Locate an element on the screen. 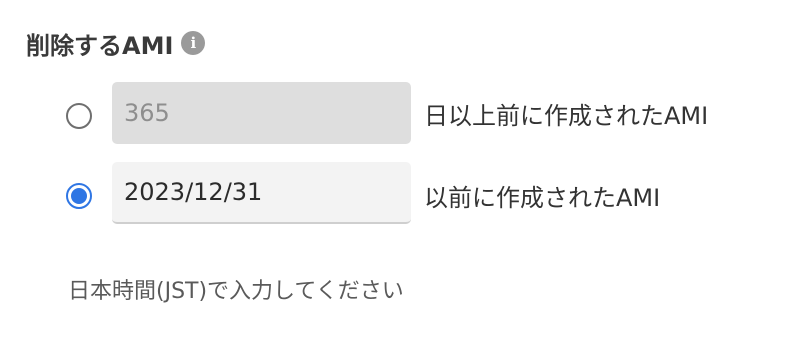 This screenshot has width=786, height=338. days-input-placeholder: 365 is located at coordinates (147, 113).